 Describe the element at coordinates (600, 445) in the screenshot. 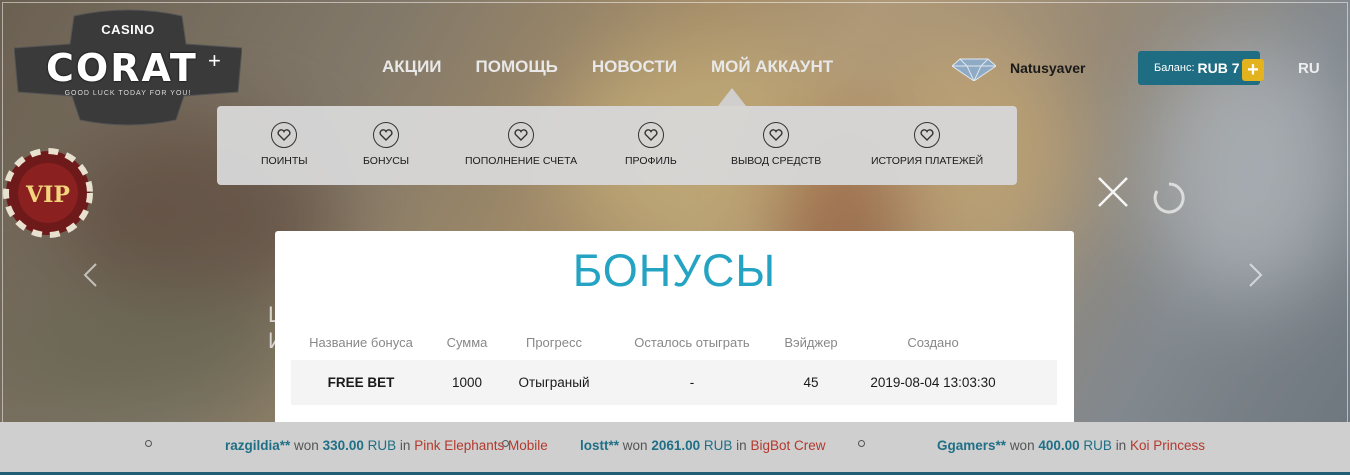

I see `winner-name: lostt**` at that location.